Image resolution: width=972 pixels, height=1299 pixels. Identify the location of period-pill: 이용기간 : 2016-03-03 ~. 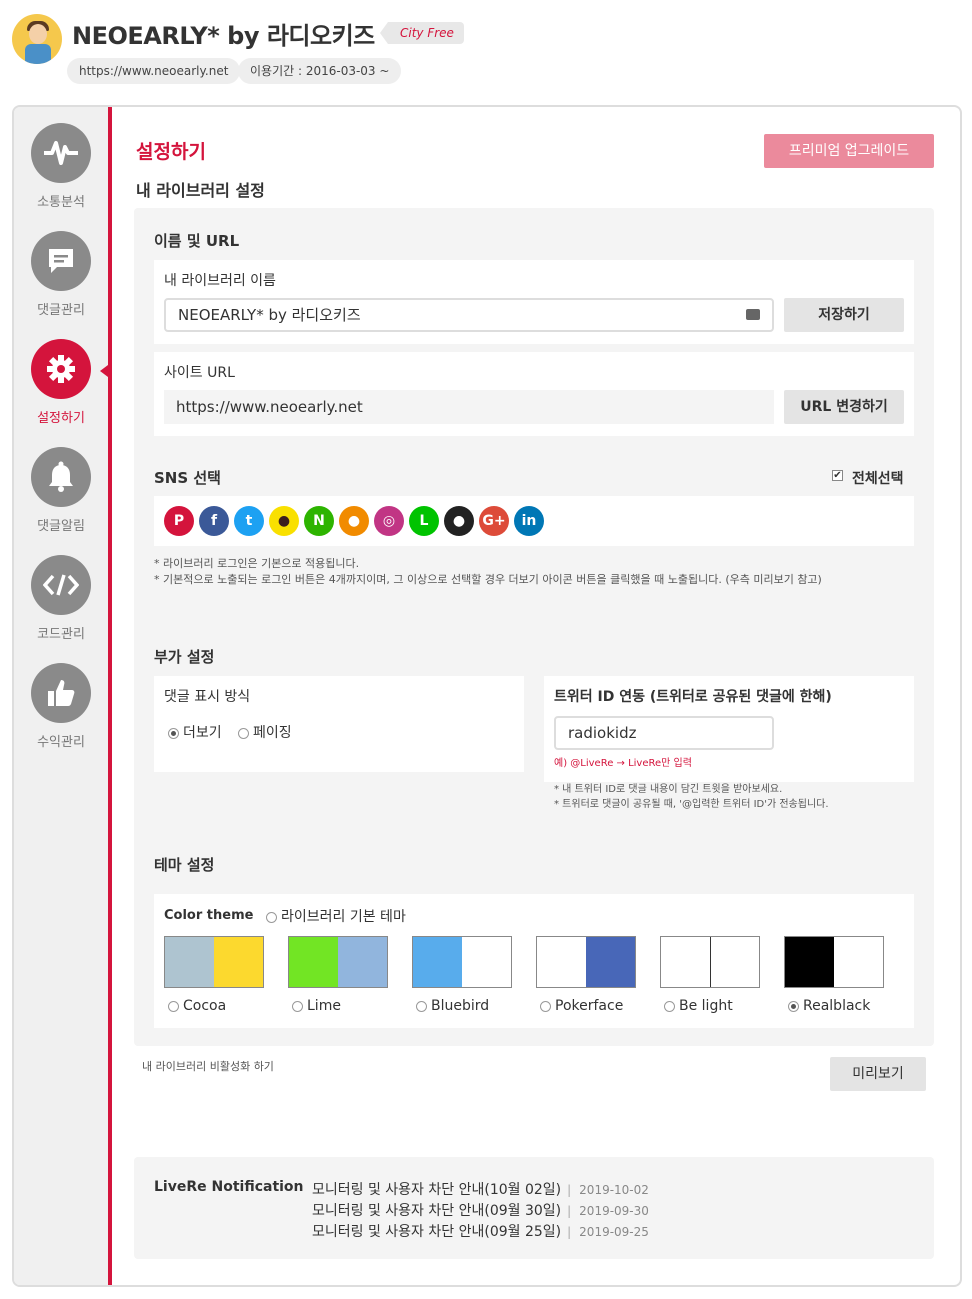
(320, 71).